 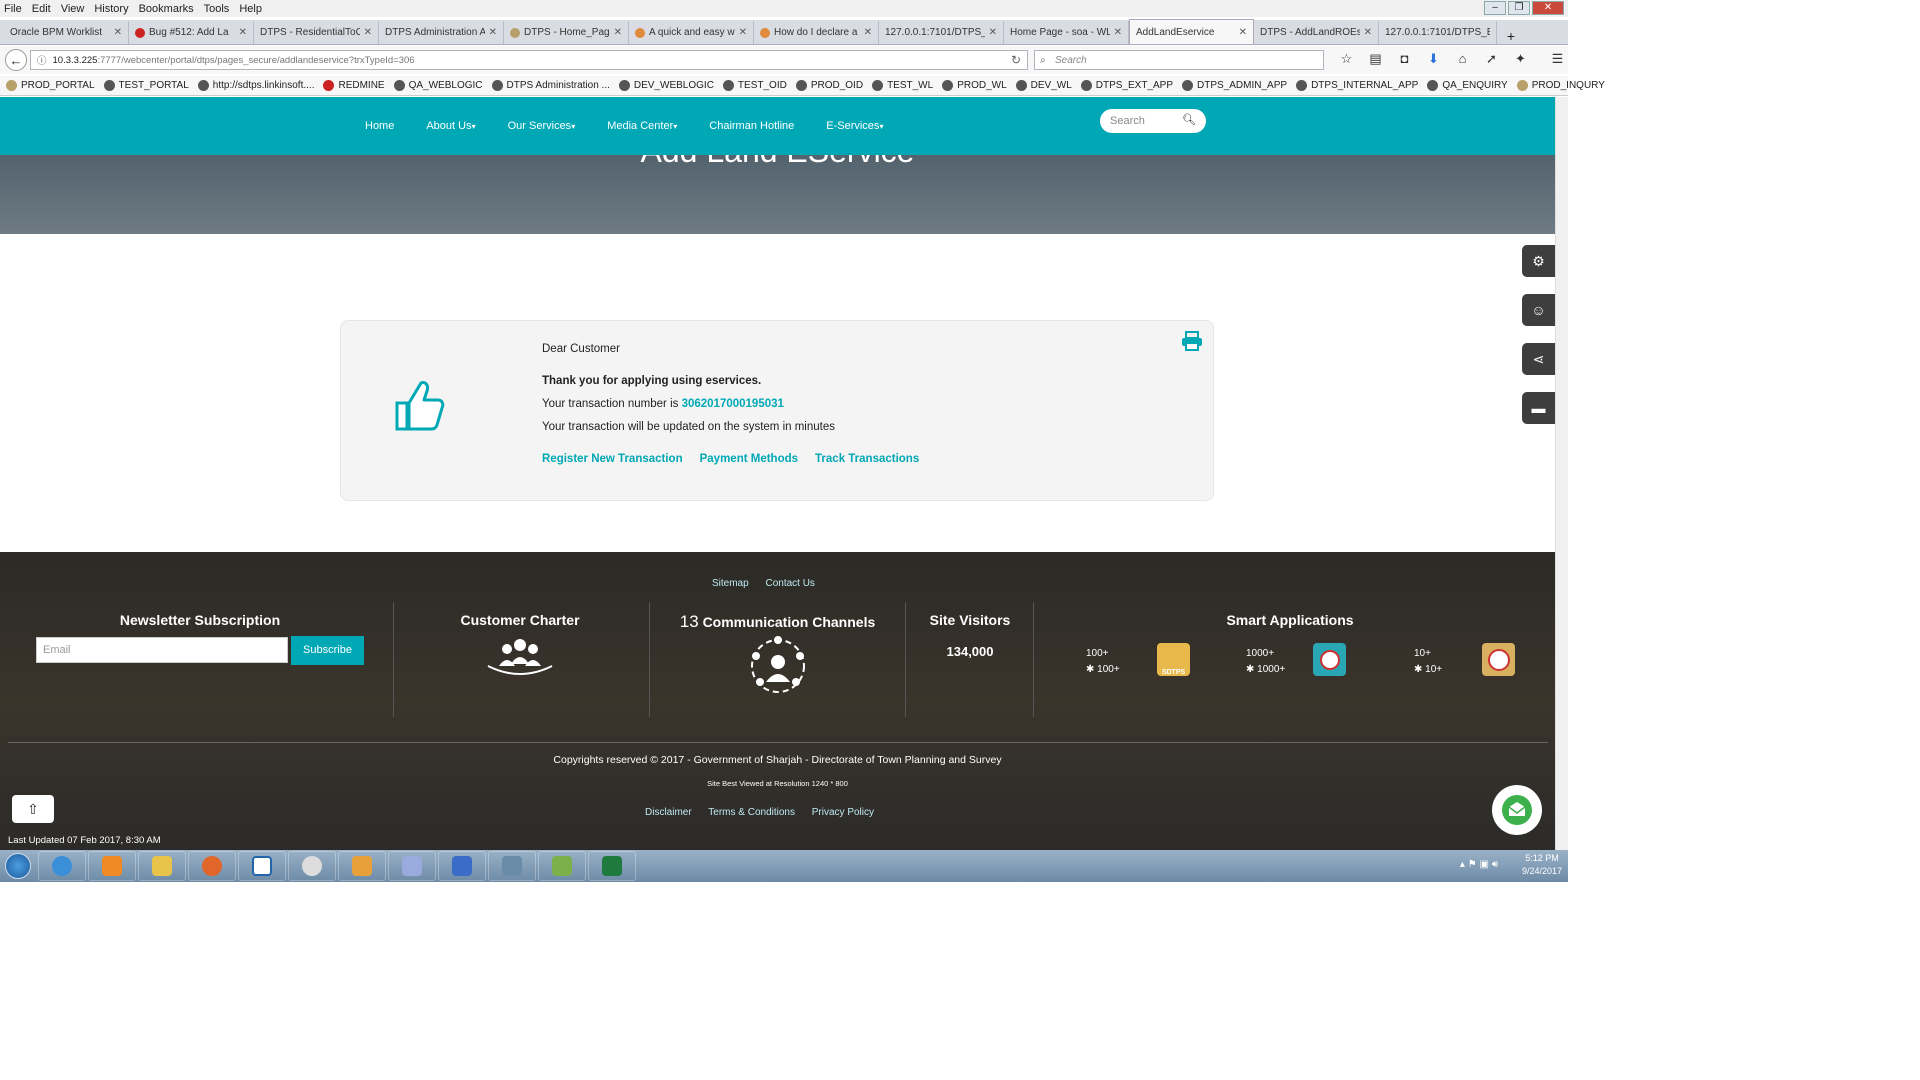 I want to click on reading-list-icon: ▤, so click(x=1375, y=59).